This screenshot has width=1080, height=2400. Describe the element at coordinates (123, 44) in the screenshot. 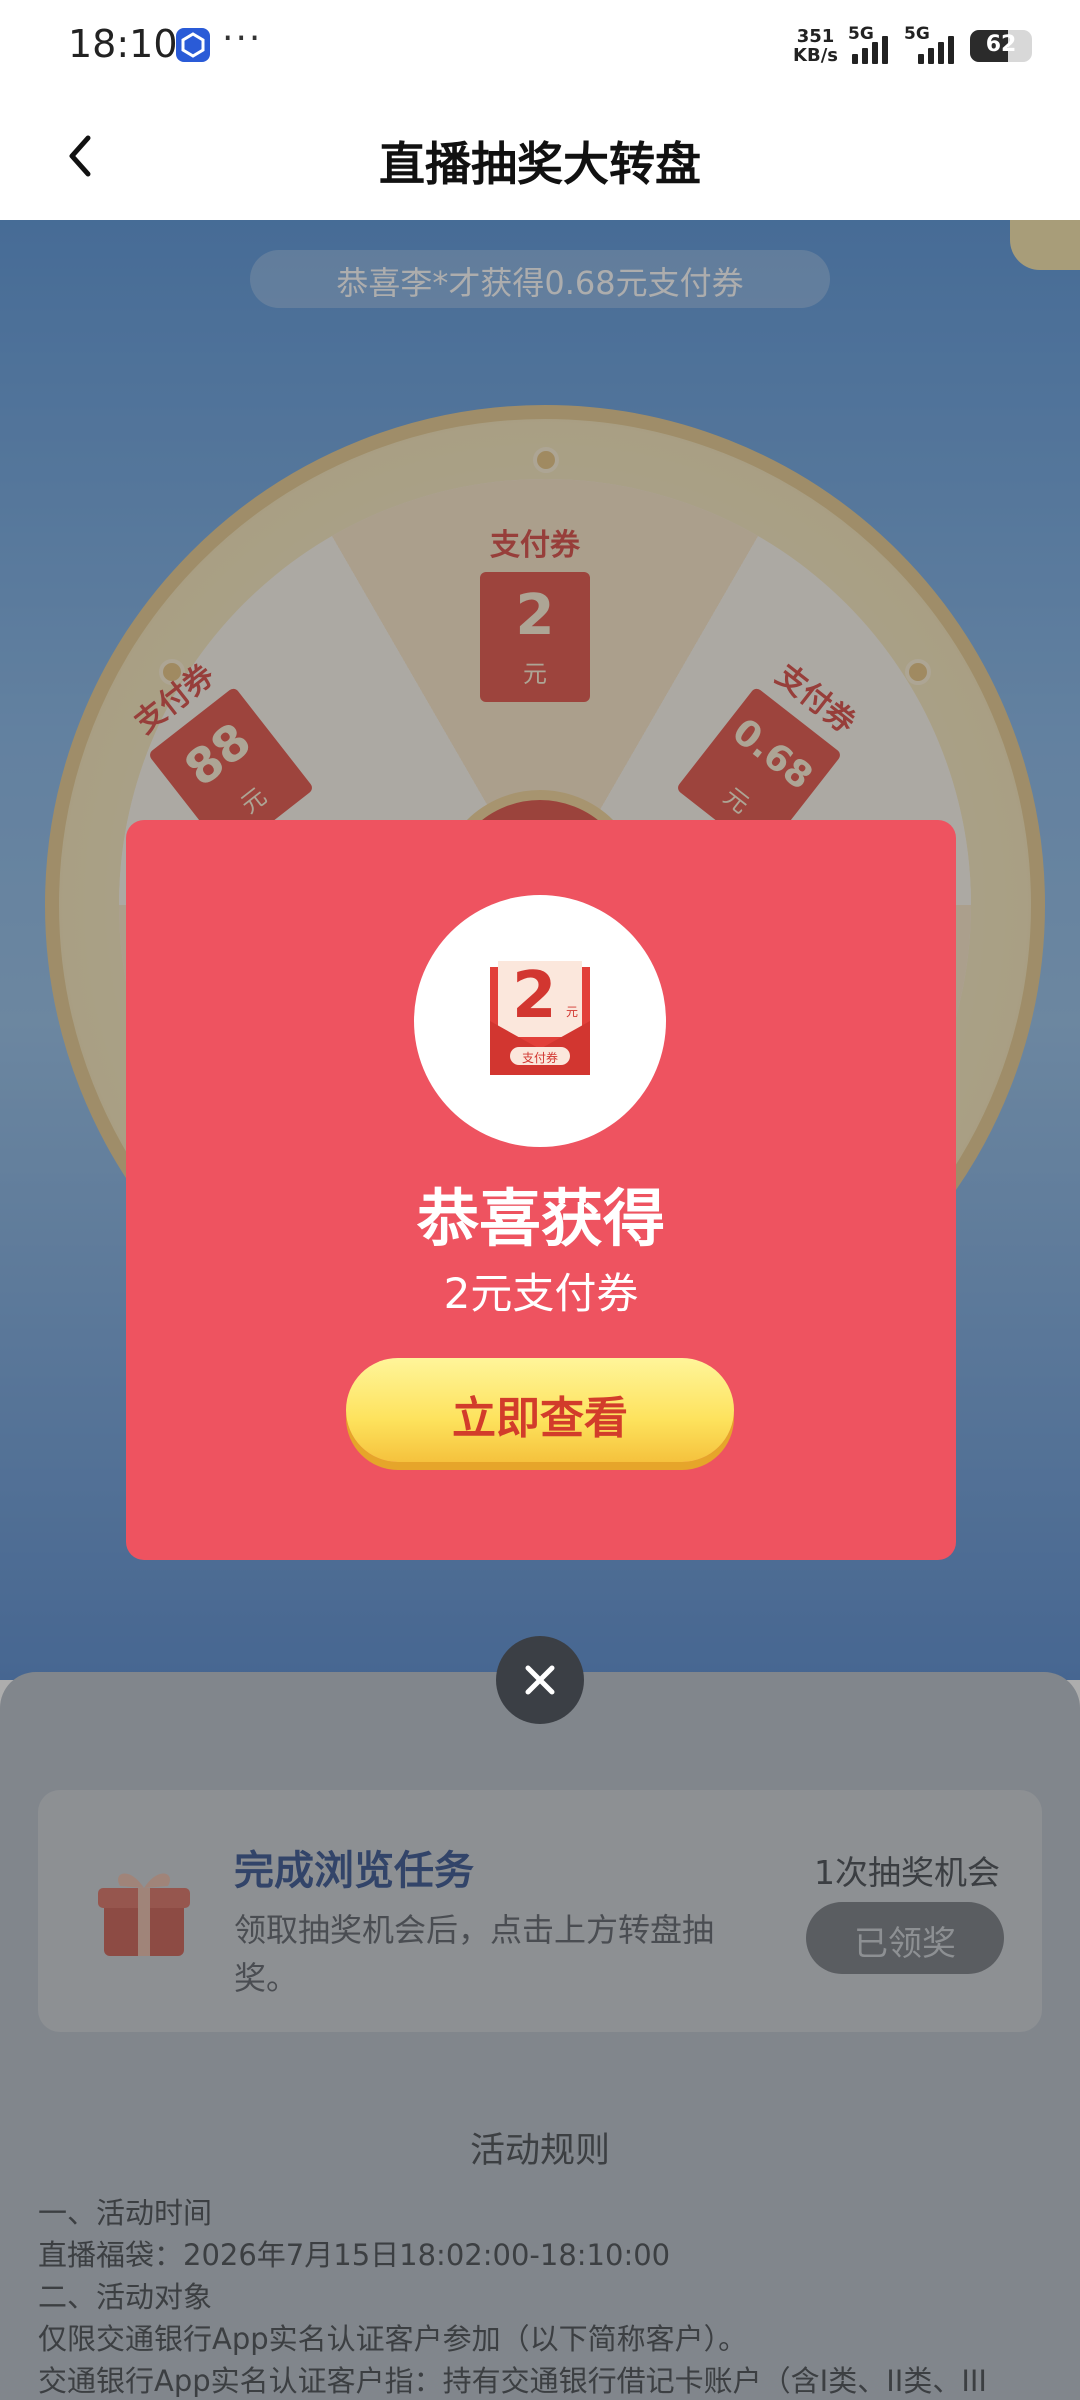

I see `status-time: 18:10` at that location.